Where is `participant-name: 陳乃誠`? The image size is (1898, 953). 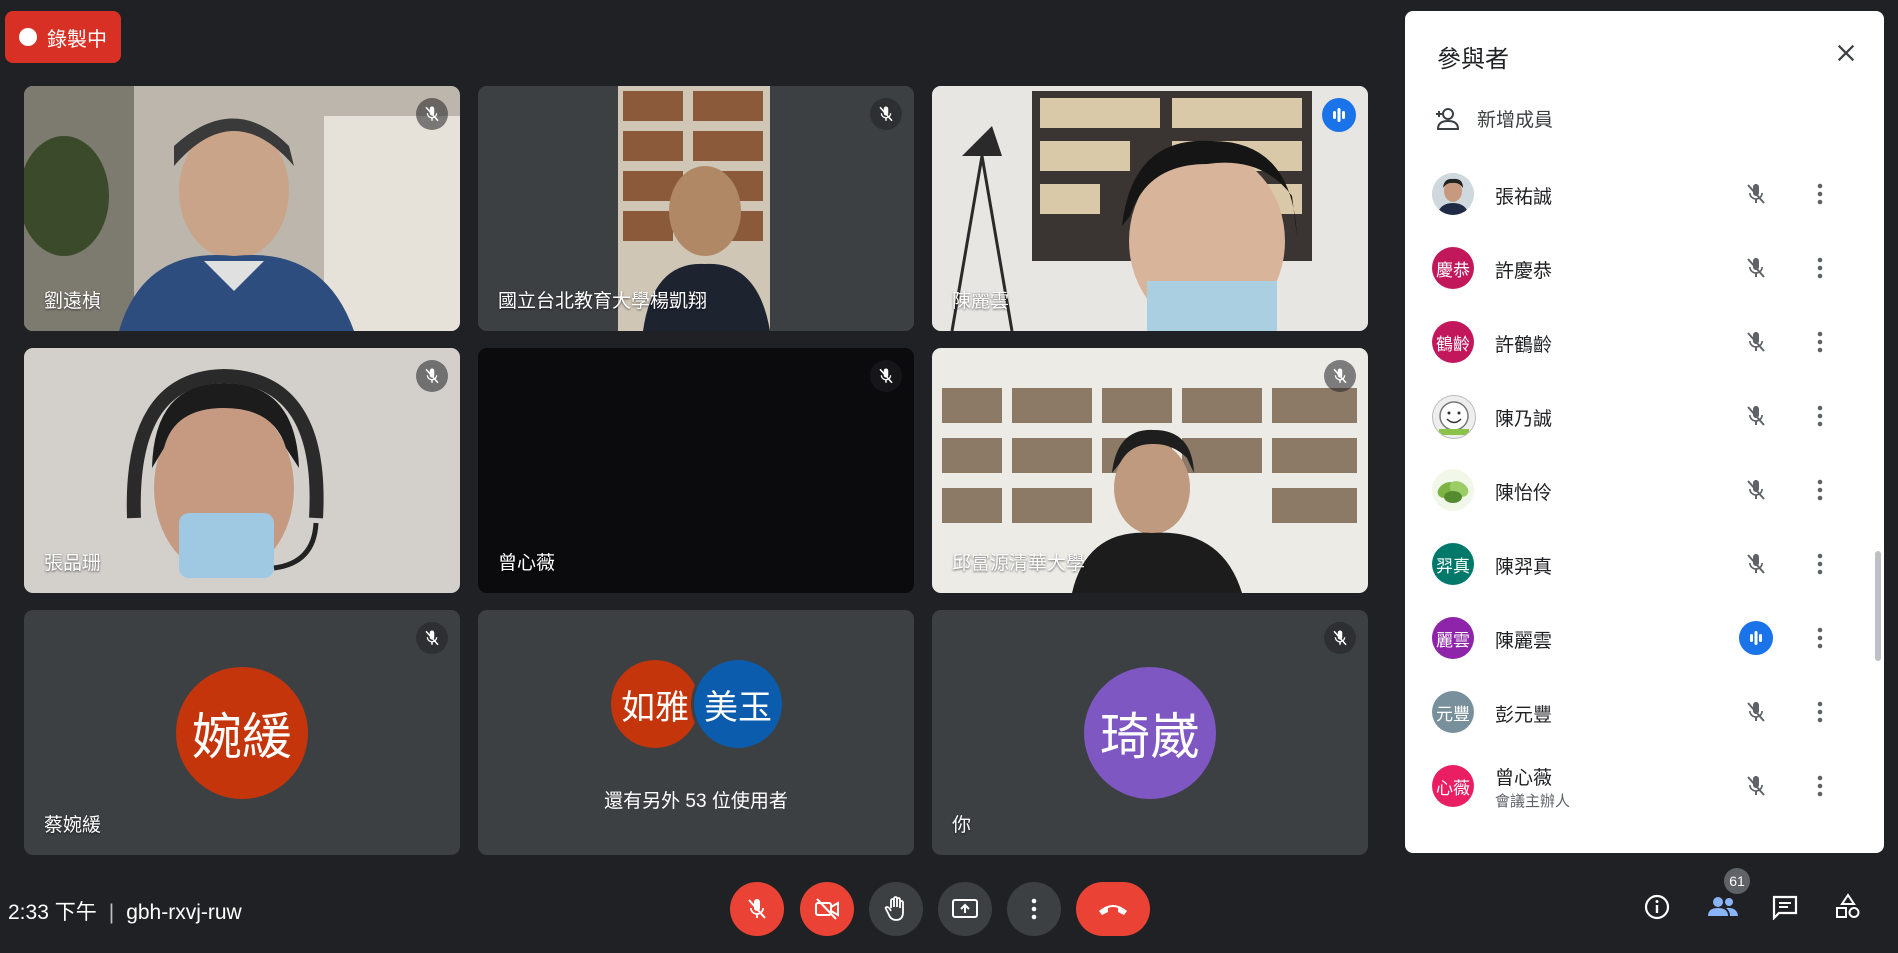
participant-name: 陳乃誠 is located at coordinates (1524, 419).